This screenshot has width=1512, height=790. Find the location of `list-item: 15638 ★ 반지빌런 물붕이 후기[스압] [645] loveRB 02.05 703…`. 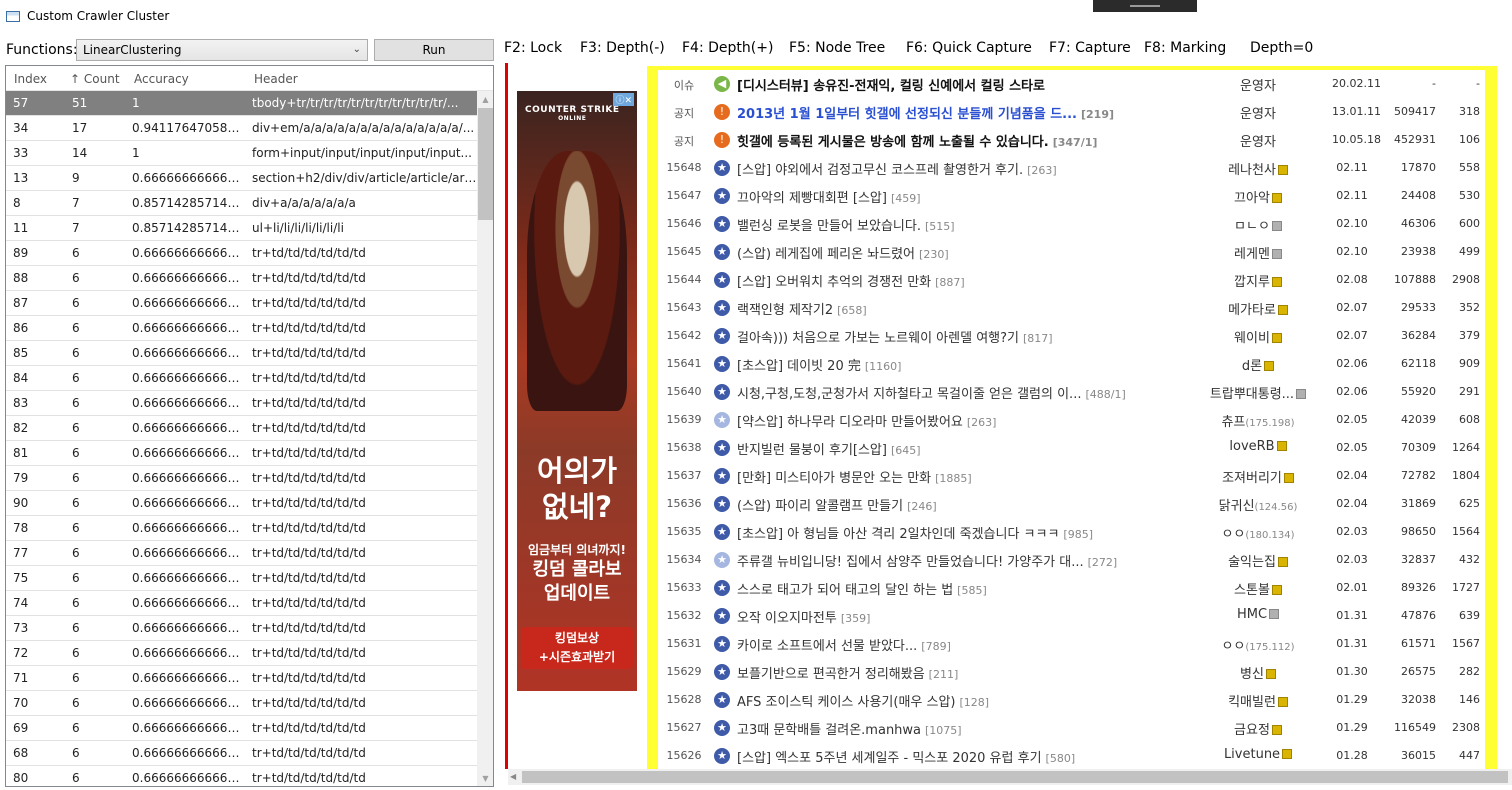

list-item: 15638 ★ 반지빌런 물붕이 후기[스압] [645] loveRB 02.05 703… is located at coordinates (1071, 448).